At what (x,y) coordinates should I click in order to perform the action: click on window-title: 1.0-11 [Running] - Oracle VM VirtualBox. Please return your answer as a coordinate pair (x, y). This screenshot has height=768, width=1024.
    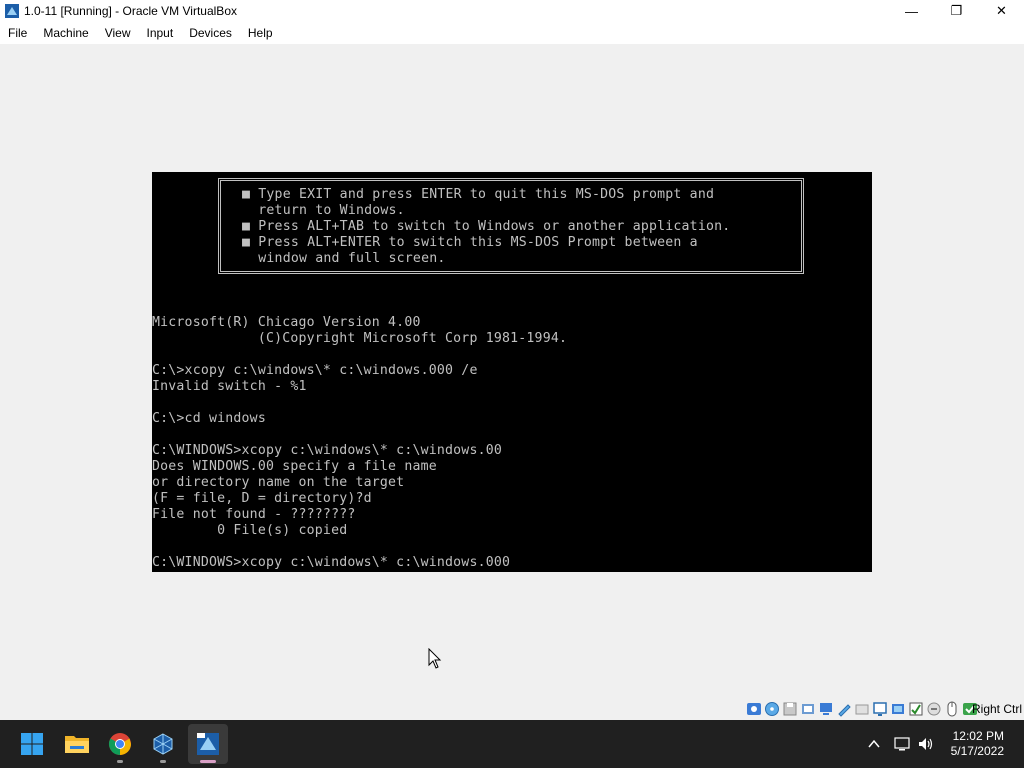
    Looking at the image, I should click on (130, 11).